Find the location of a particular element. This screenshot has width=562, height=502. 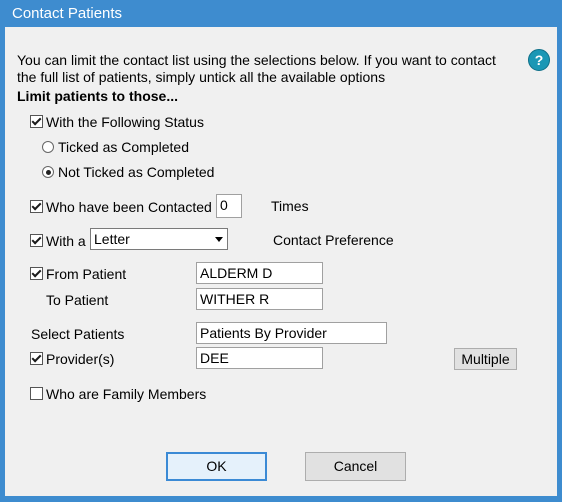

help-icon: ? is located at coordinates (539, 60).